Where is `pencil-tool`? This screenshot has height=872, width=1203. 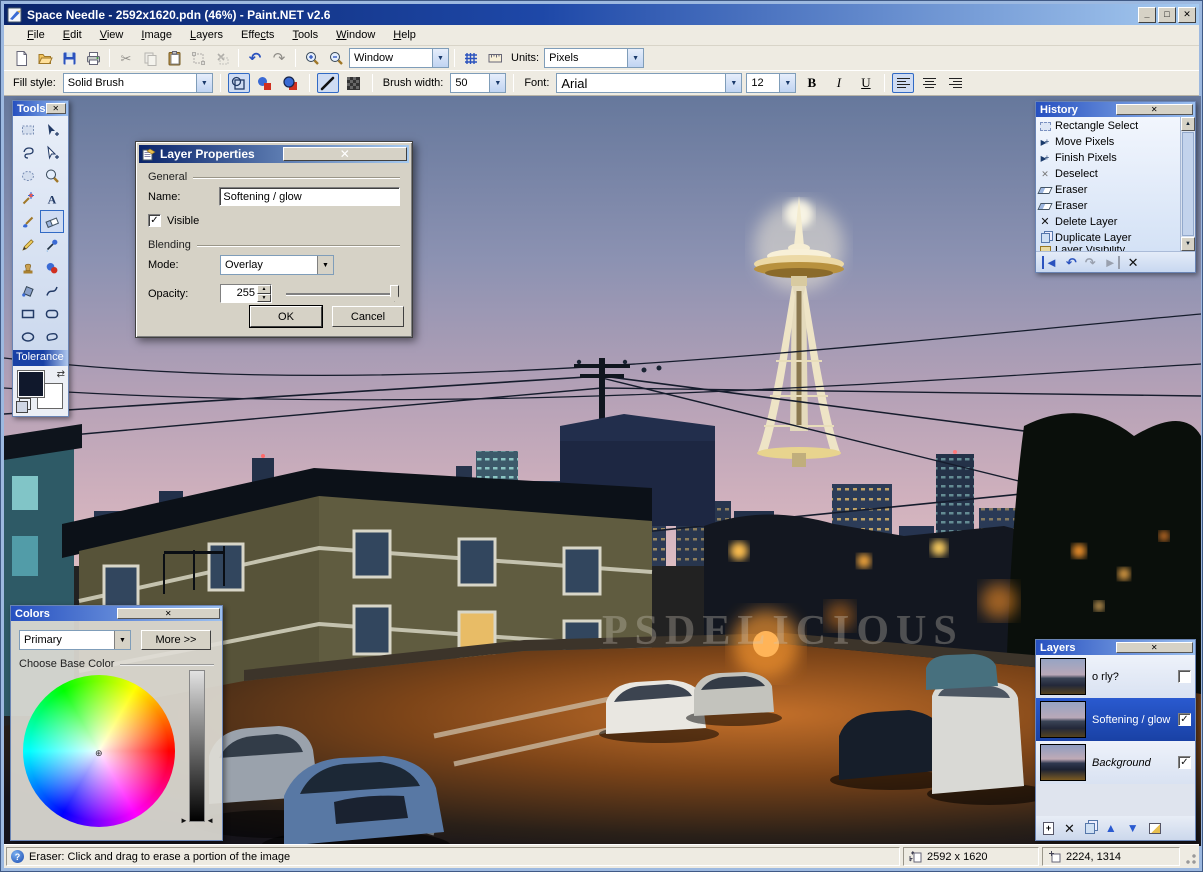 pencil-tool is located at coordinates (28, 244).